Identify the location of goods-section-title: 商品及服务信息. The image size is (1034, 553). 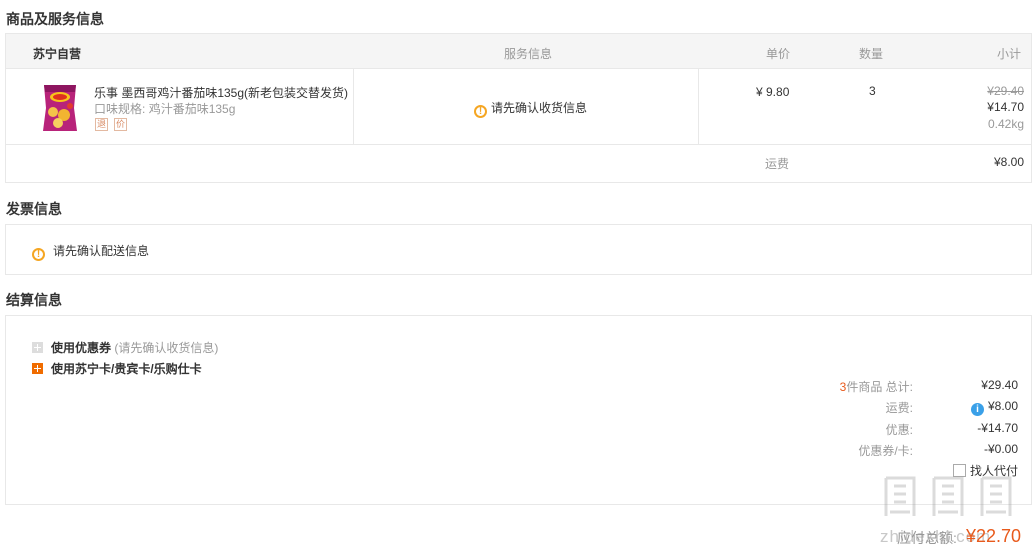
(55, 19).